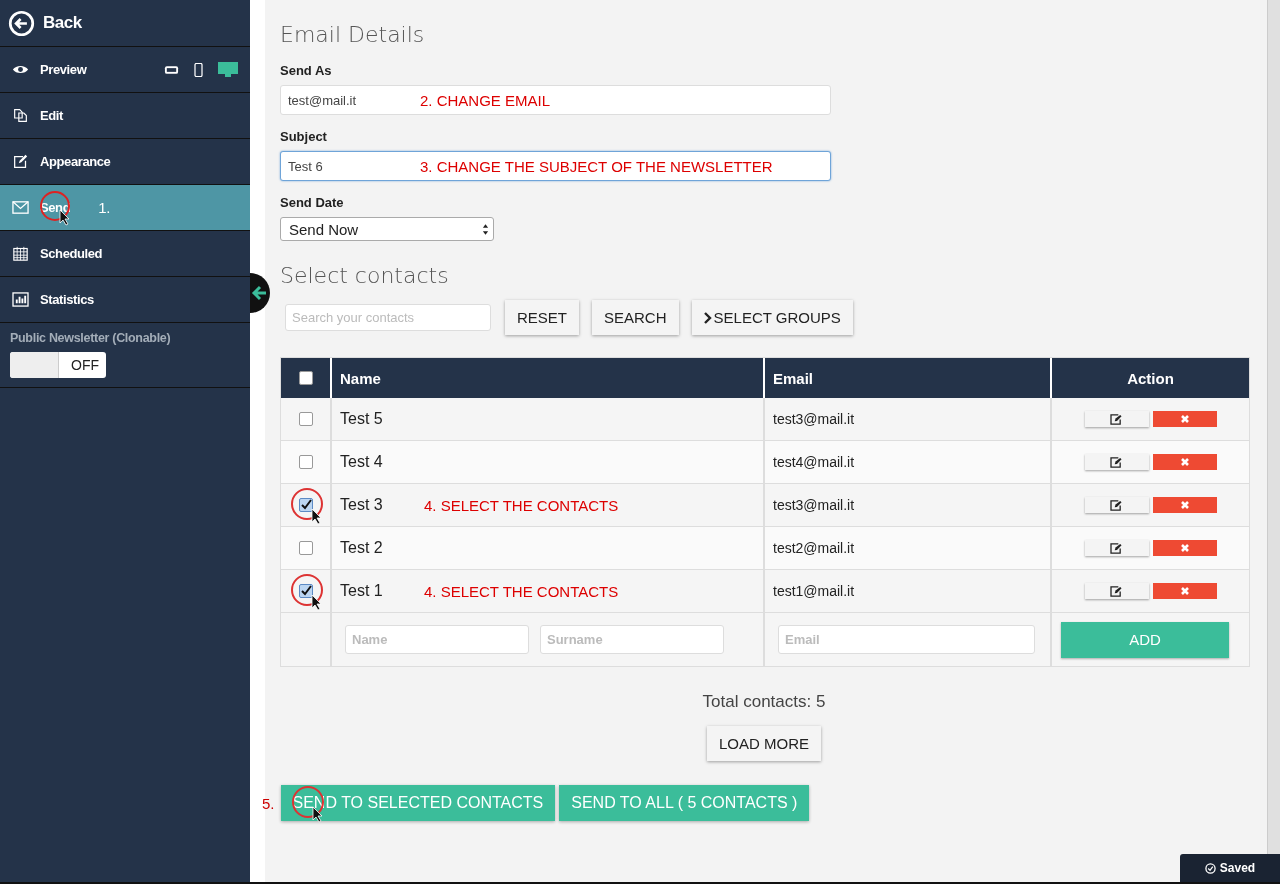  I want to click on section-title: Select contacts, so click(364, 275).